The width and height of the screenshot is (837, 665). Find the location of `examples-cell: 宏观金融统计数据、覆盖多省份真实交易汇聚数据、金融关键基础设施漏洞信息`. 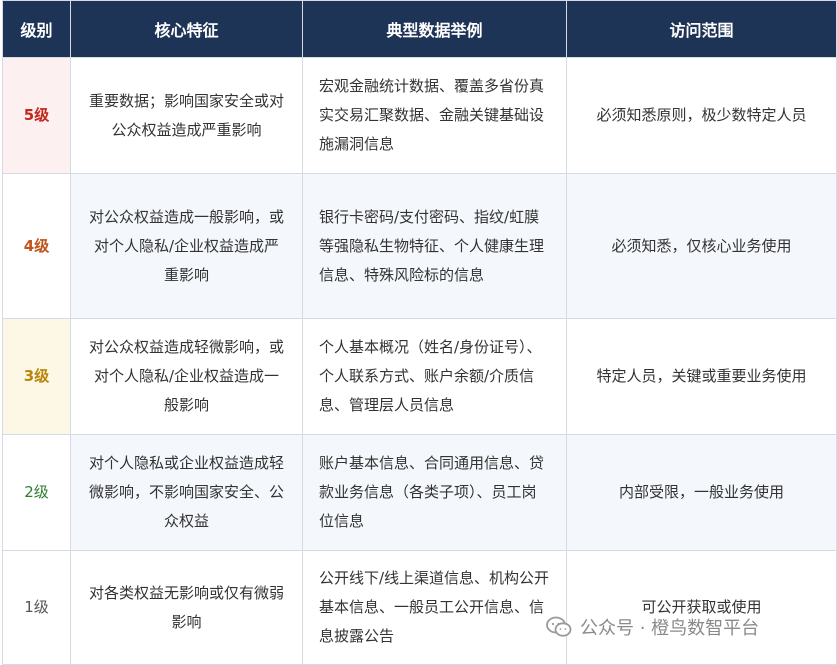

examples-cell: 宏观金融统计数据、覆盖多省份真实交易汇聚数据、金融关键基础设施漏洞信息 is located at coordinates (434, 115).